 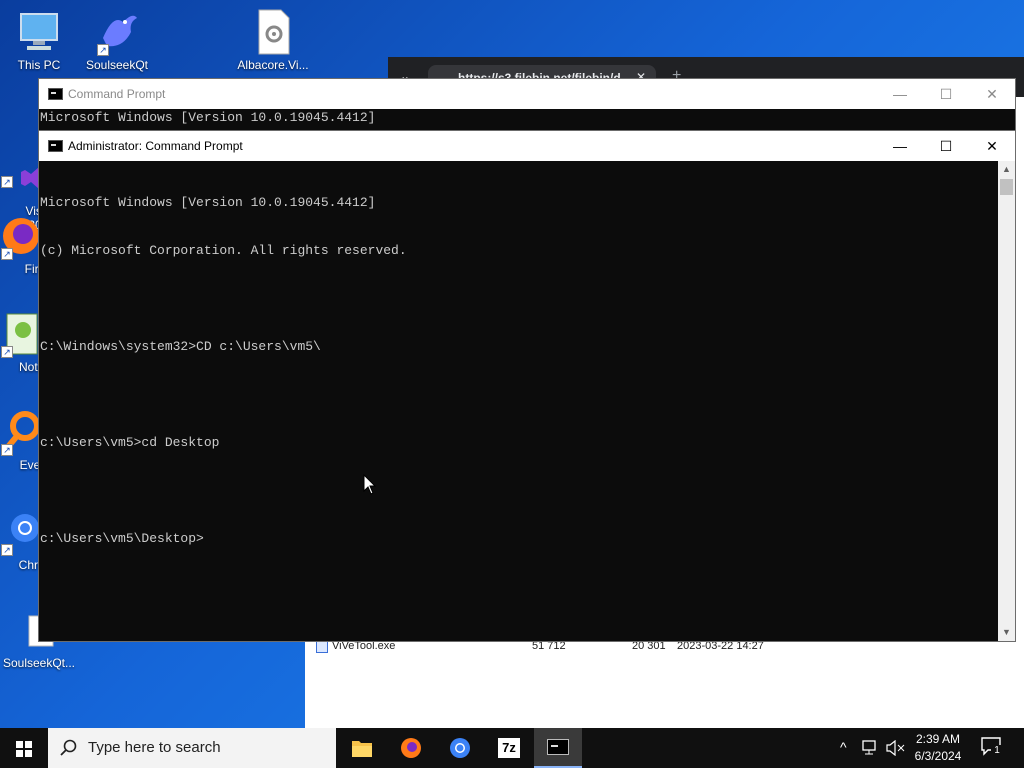 I want to click on desktop-icon-label: This PC, so click(x=39, y=65).